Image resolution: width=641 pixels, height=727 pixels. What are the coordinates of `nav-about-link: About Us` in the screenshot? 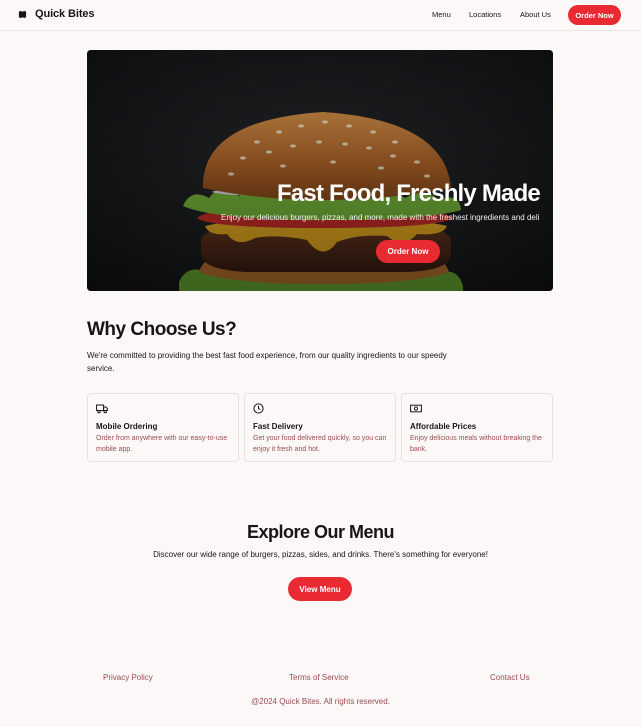 It's located at (535, 14).